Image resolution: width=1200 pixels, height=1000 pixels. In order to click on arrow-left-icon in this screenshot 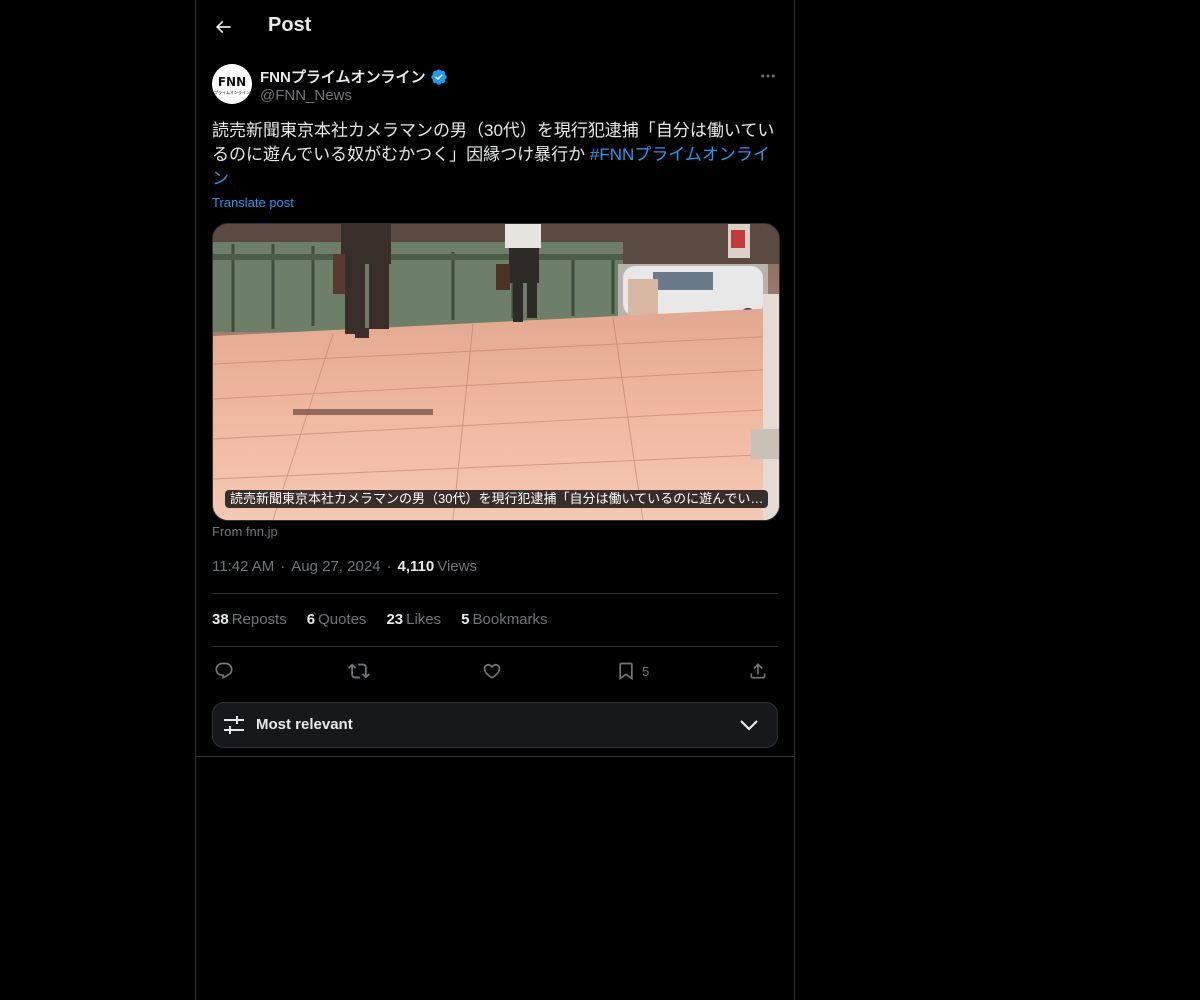, I will do `click(223, 27)`.